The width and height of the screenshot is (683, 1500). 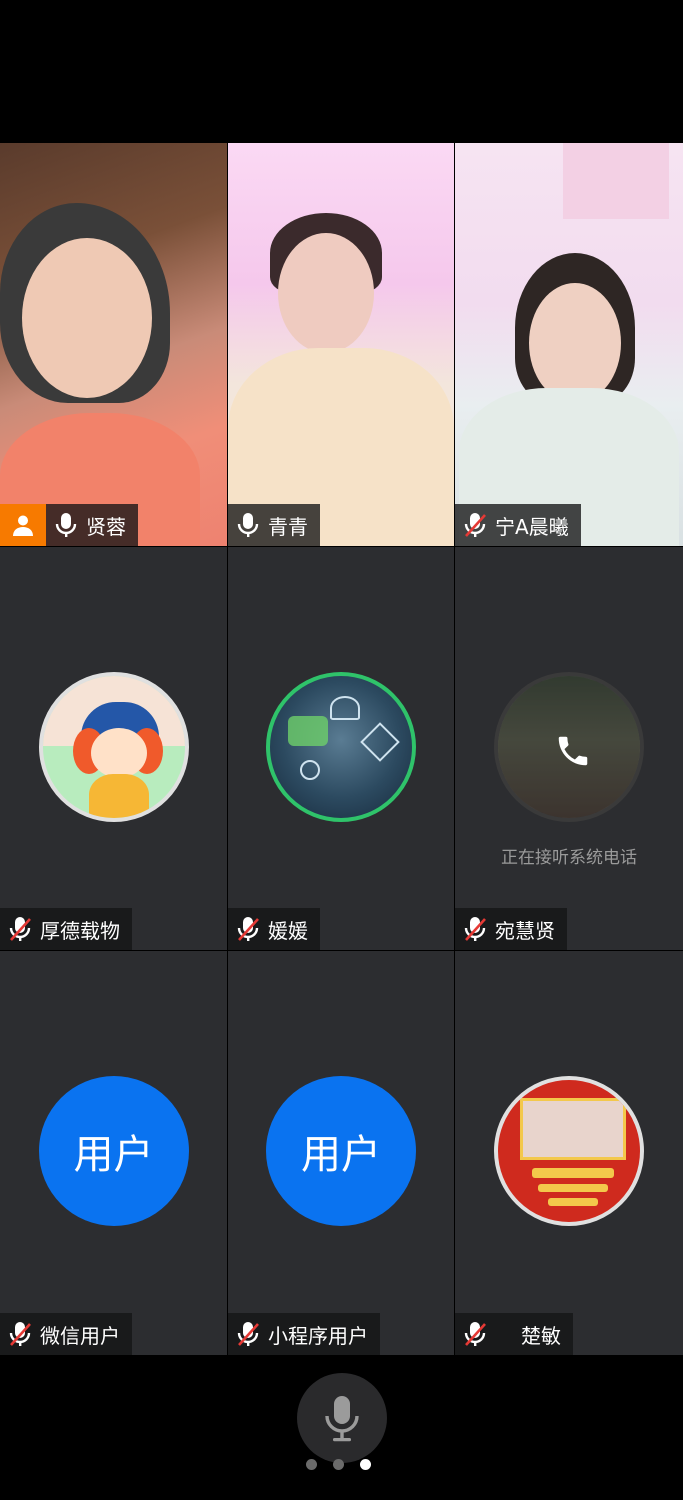 What do you see at coordinates (573, 751) in the screenshot?
I see `phone-icon` at bounding box center [573, 751].